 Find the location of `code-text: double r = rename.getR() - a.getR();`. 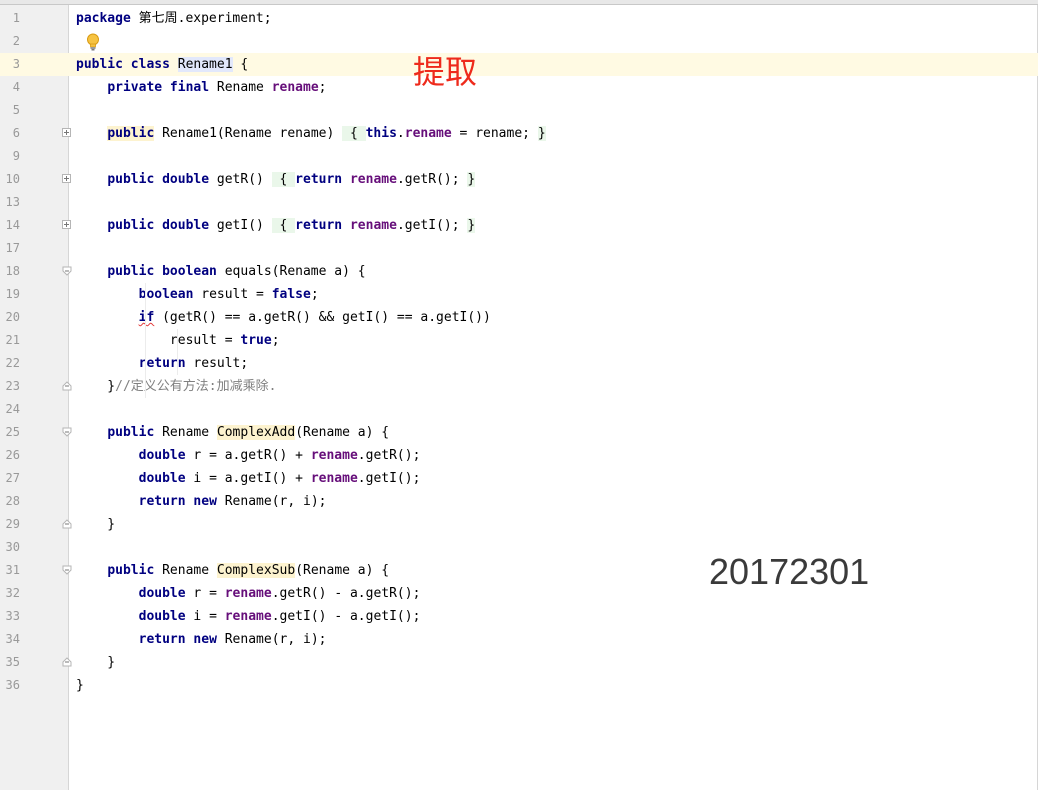

code-text: double r = rename.getR() - a.getR(); is located at coordinates (248, 593).